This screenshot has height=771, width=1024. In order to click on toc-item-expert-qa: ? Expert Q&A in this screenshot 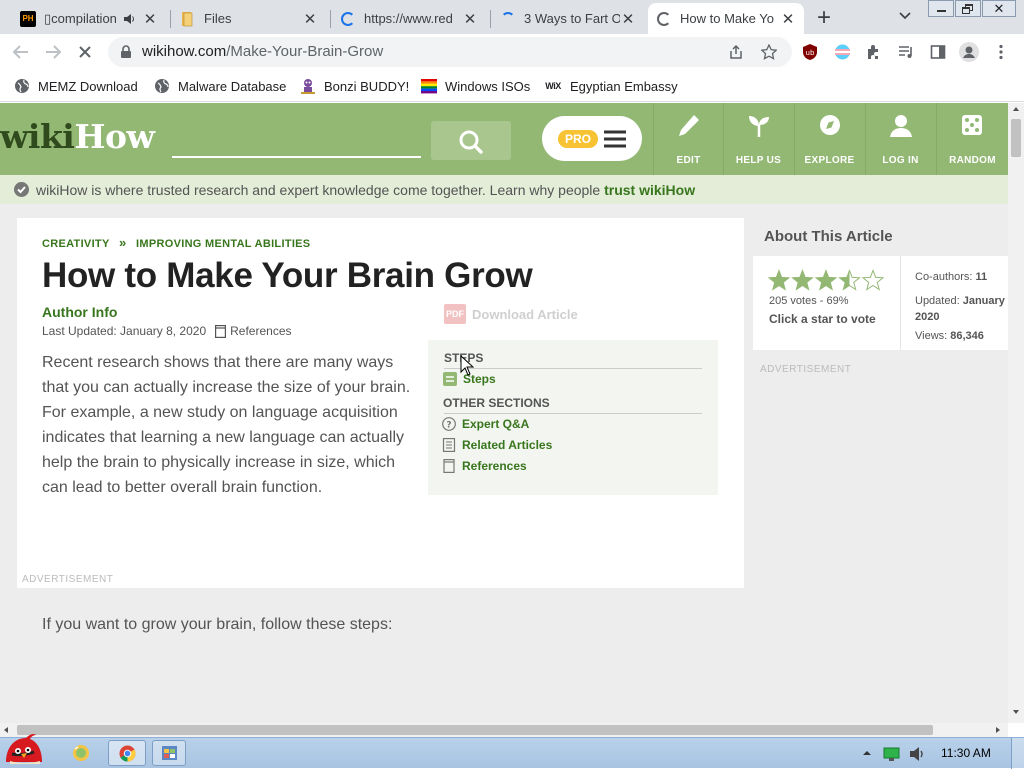, I will do `click(485, 424)`.